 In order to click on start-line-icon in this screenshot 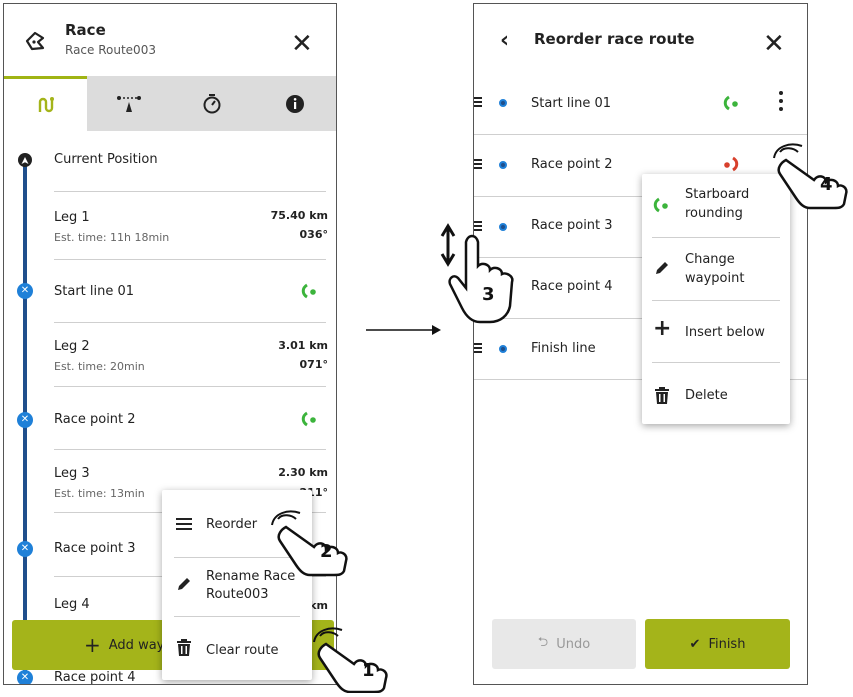, I will do `click(128, 103)`.